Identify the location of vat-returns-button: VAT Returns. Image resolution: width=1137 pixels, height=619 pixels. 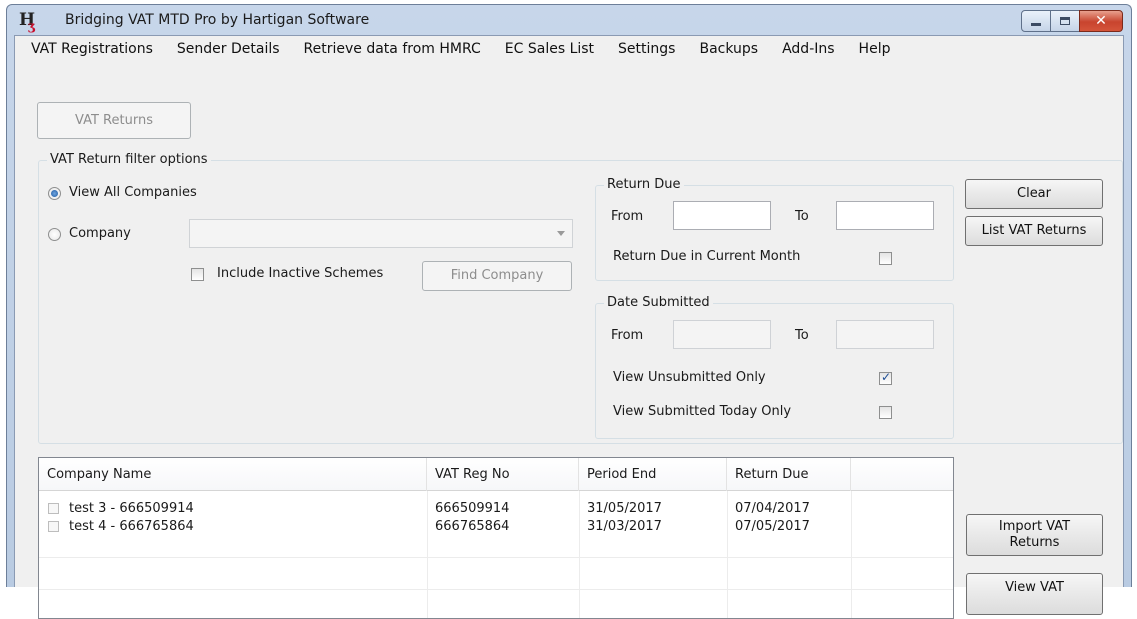
(114, 120).